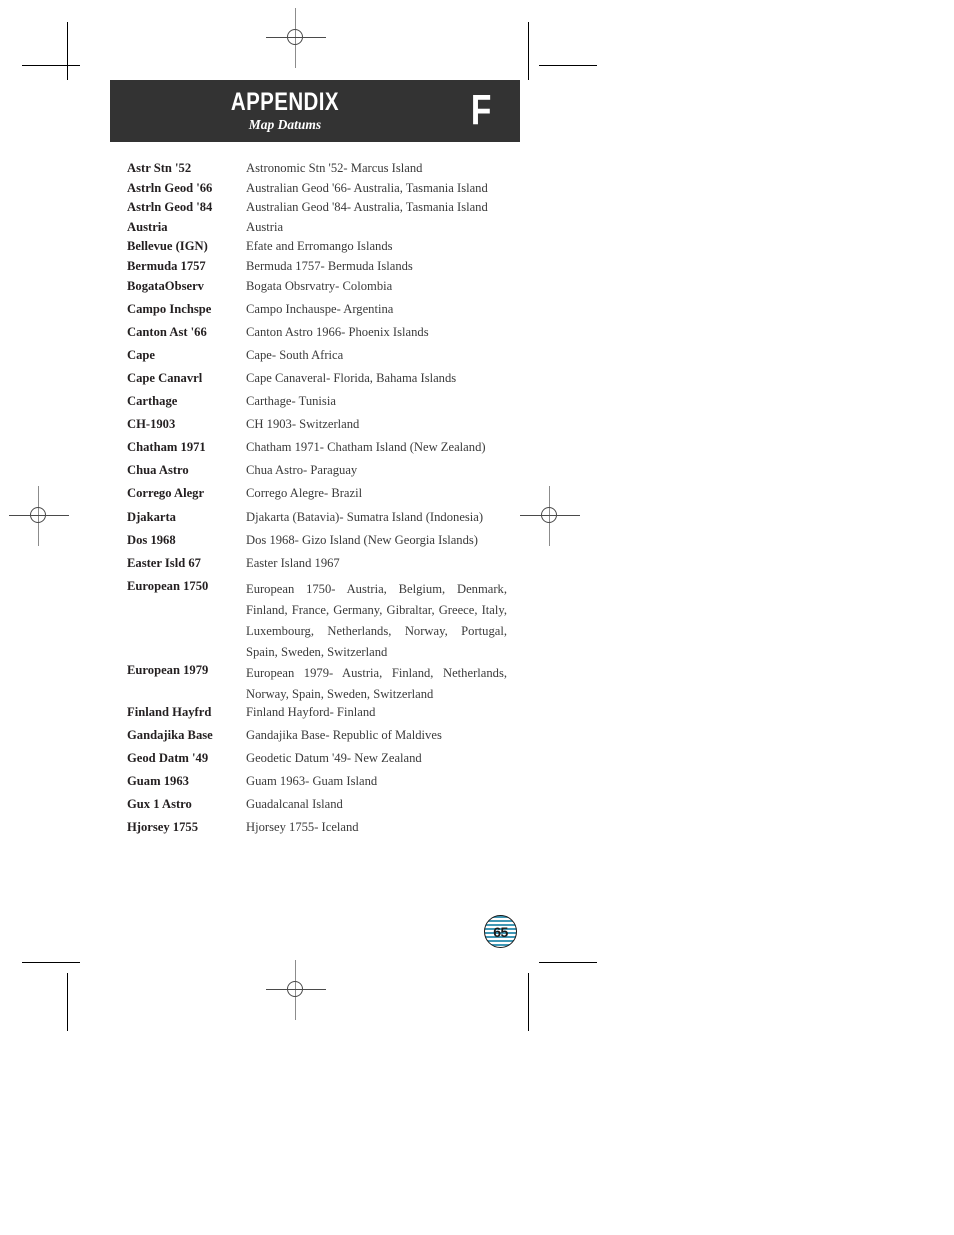 The image size is (954, 1235). I want to click on page-number-badge: 65, so click(500, 931).